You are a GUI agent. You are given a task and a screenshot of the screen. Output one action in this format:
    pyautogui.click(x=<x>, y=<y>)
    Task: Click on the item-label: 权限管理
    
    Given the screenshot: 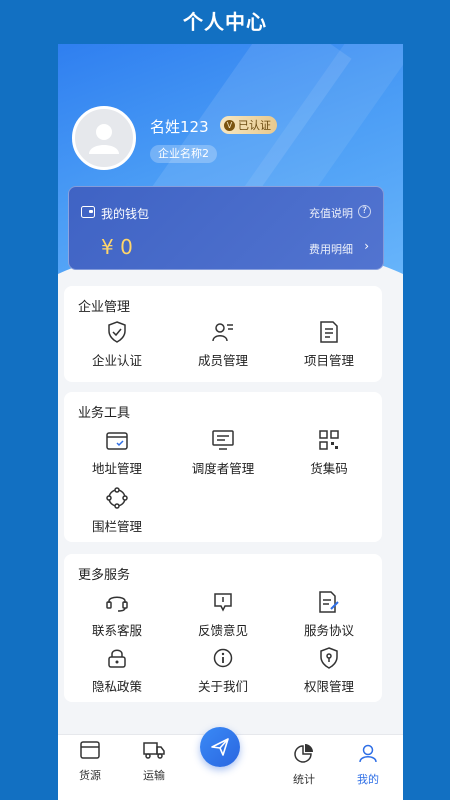 What is the action you would take?
    pyautogui.click(x=328, y=686)
    